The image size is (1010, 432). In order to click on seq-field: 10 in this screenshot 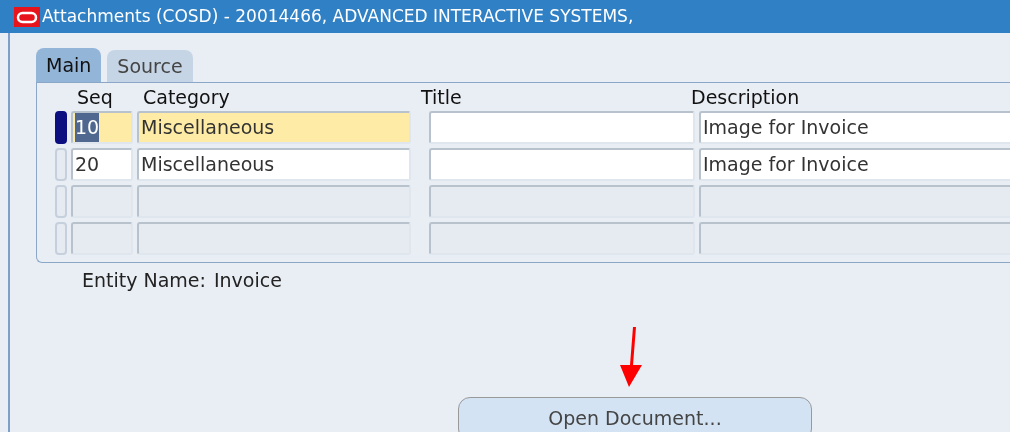, I will do `click(102, 127)`.